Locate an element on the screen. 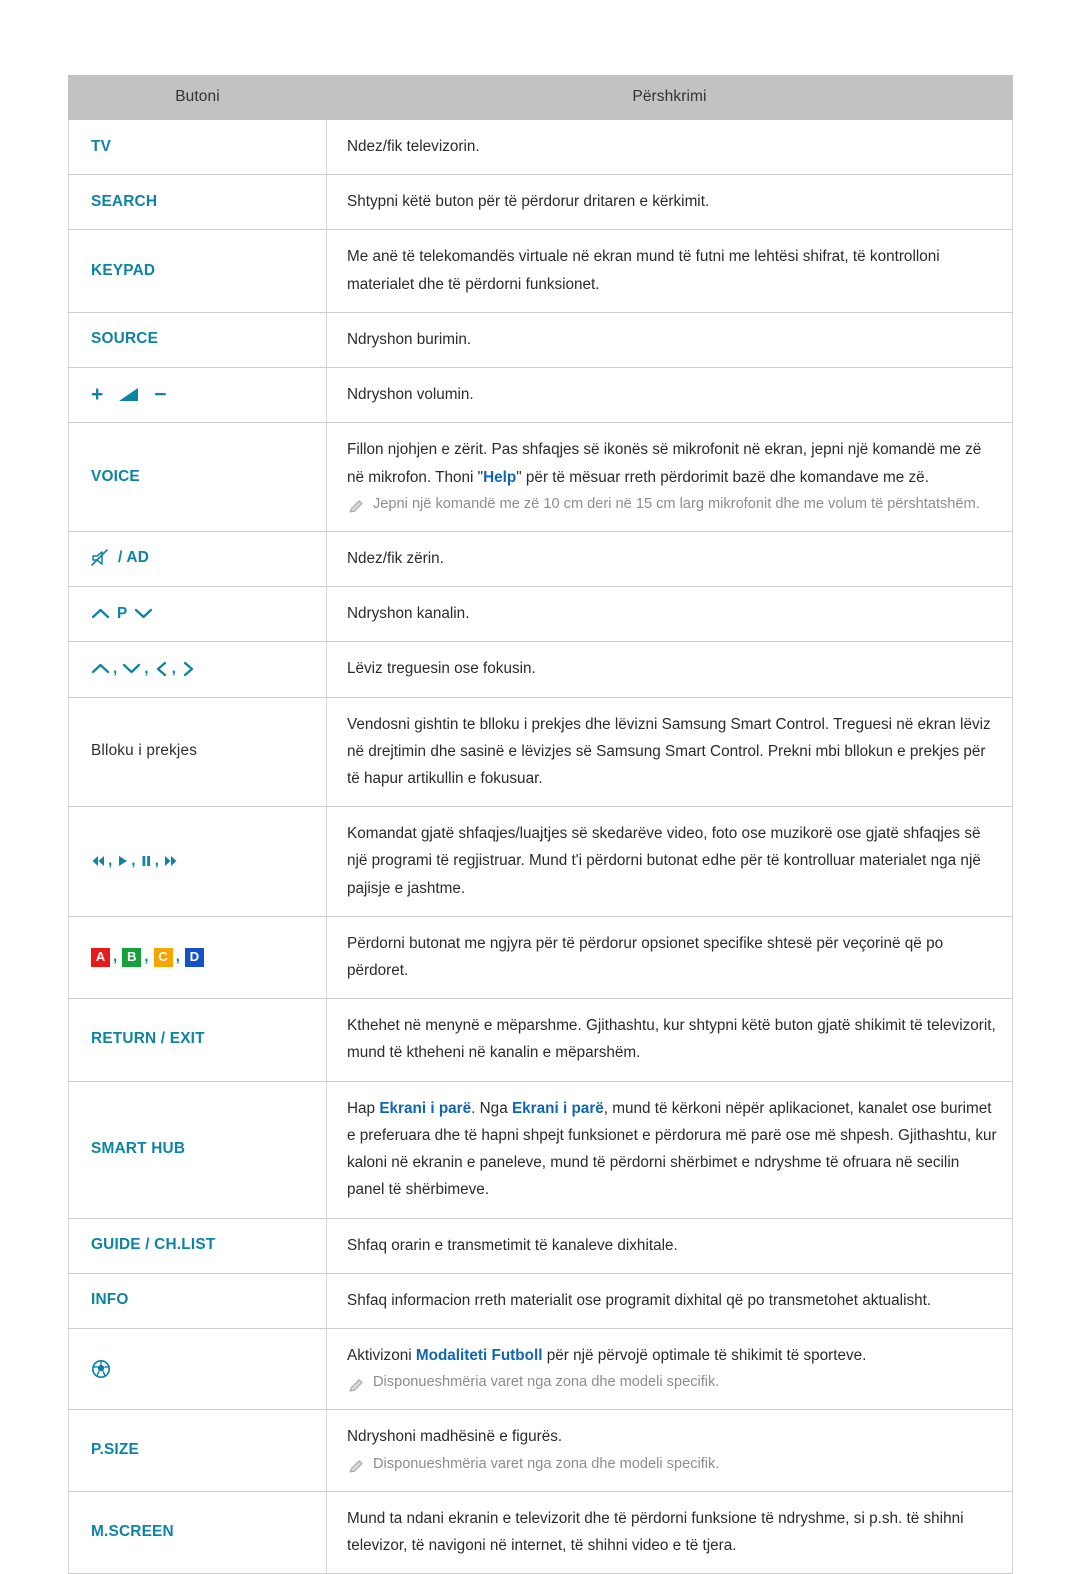 Image resolution: width=1080 pixels, height=1574 pixels. volume-buttons: + − is located at coordinates (199, 395).